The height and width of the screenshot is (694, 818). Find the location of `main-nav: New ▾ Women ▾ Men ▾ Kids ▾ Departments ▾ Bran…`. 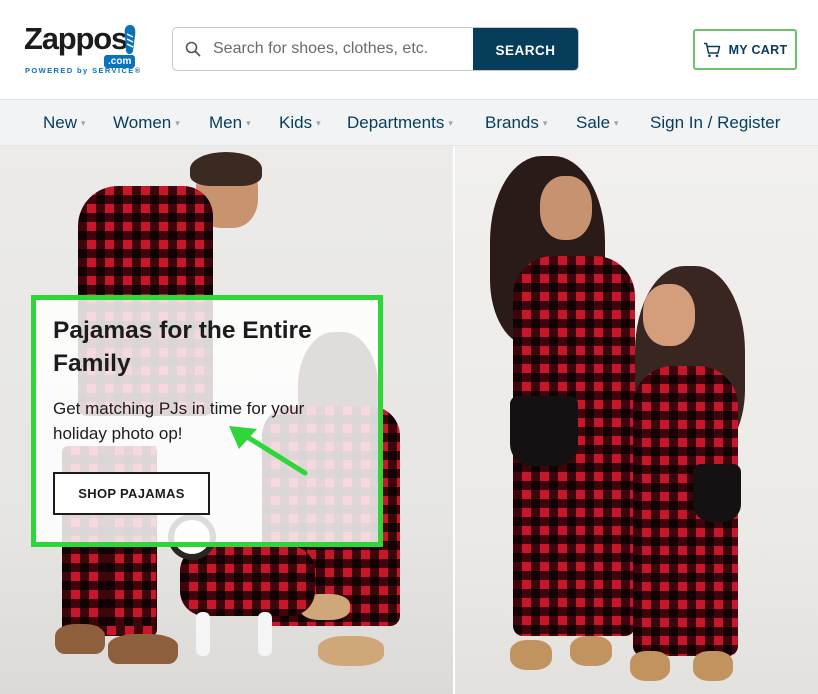

main-nav: New ▾ Women ▾ Men ▾ Kids ▾ Departments ▾ Bran… is located at coordinates (409, 122).